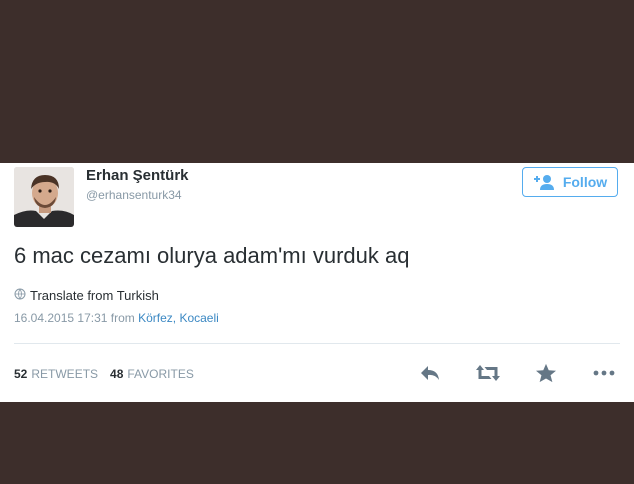 This screenshot has height=484, width=634. What do you see at coordinates (160, 374) in the screenshot?
I see `favorites-label: FAVORITES` at bounding box center [160, 374].